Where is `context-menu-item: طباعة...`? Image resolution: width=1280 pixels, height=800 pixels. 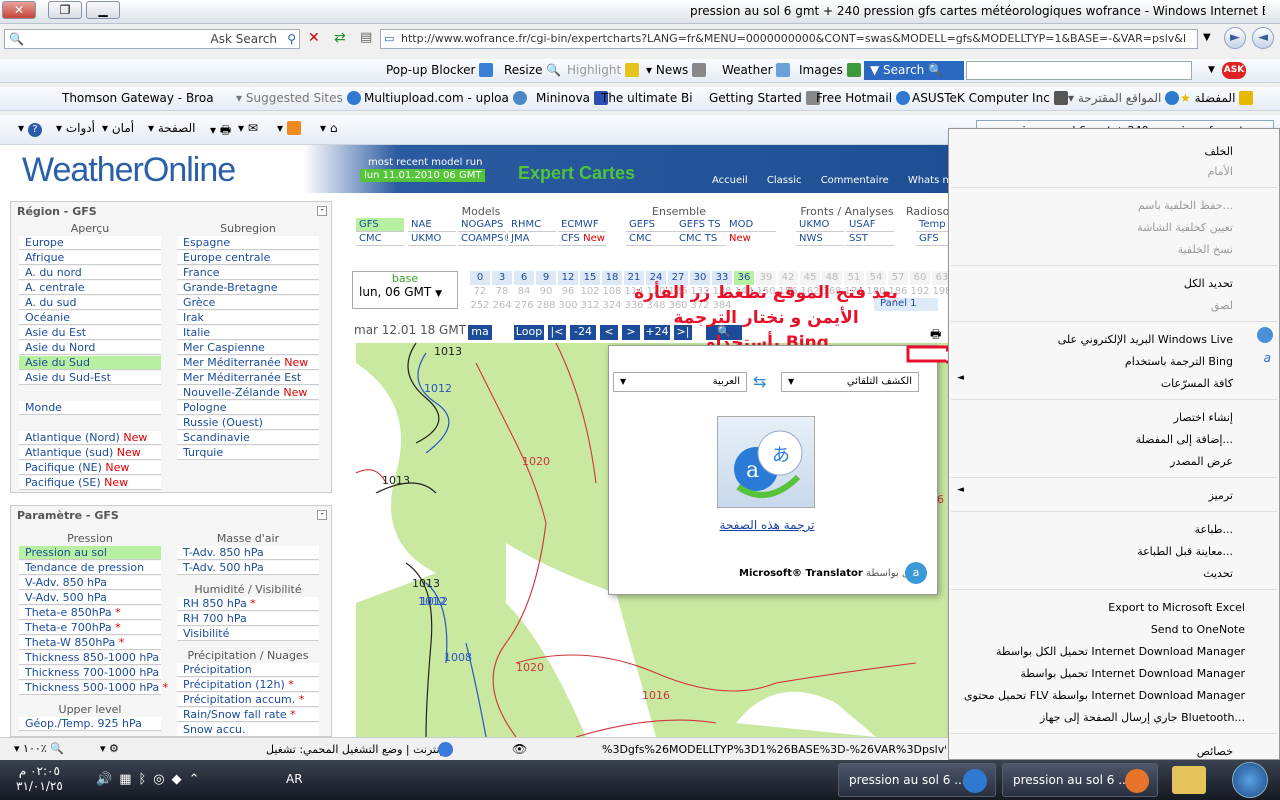 context-menu-item: طباعة... is located at coordinates (1214, 529).